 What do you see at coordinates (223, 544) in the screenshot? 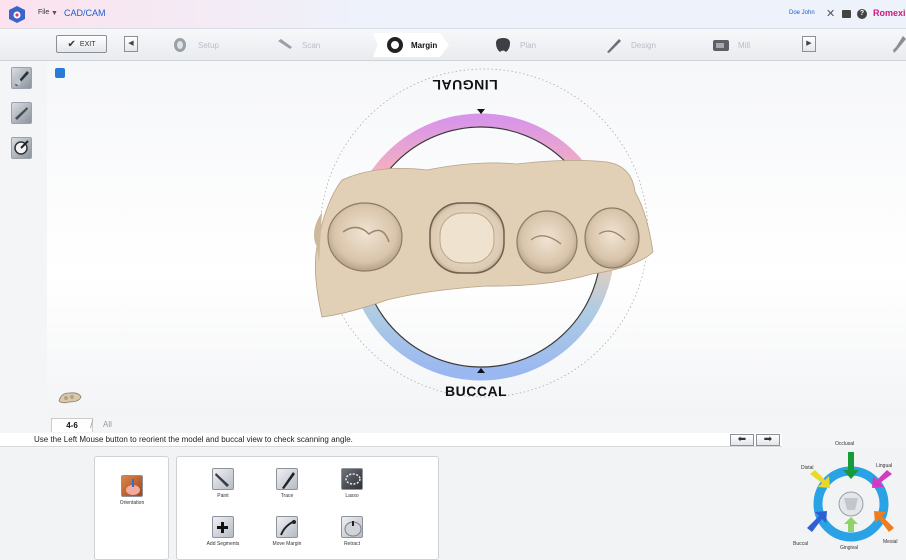
I see `tool-label: Add Segments` at bounding box center [223, 544].